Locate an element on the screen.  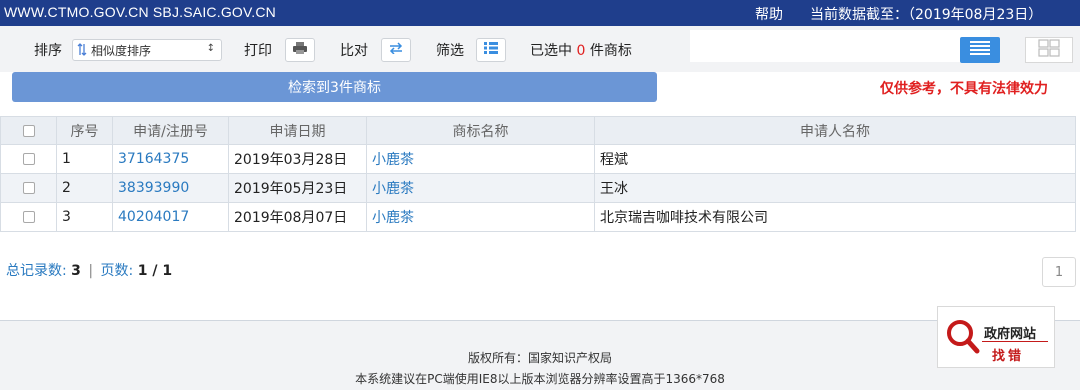
compare-arrows-icon is located at coordinates (396, 50).